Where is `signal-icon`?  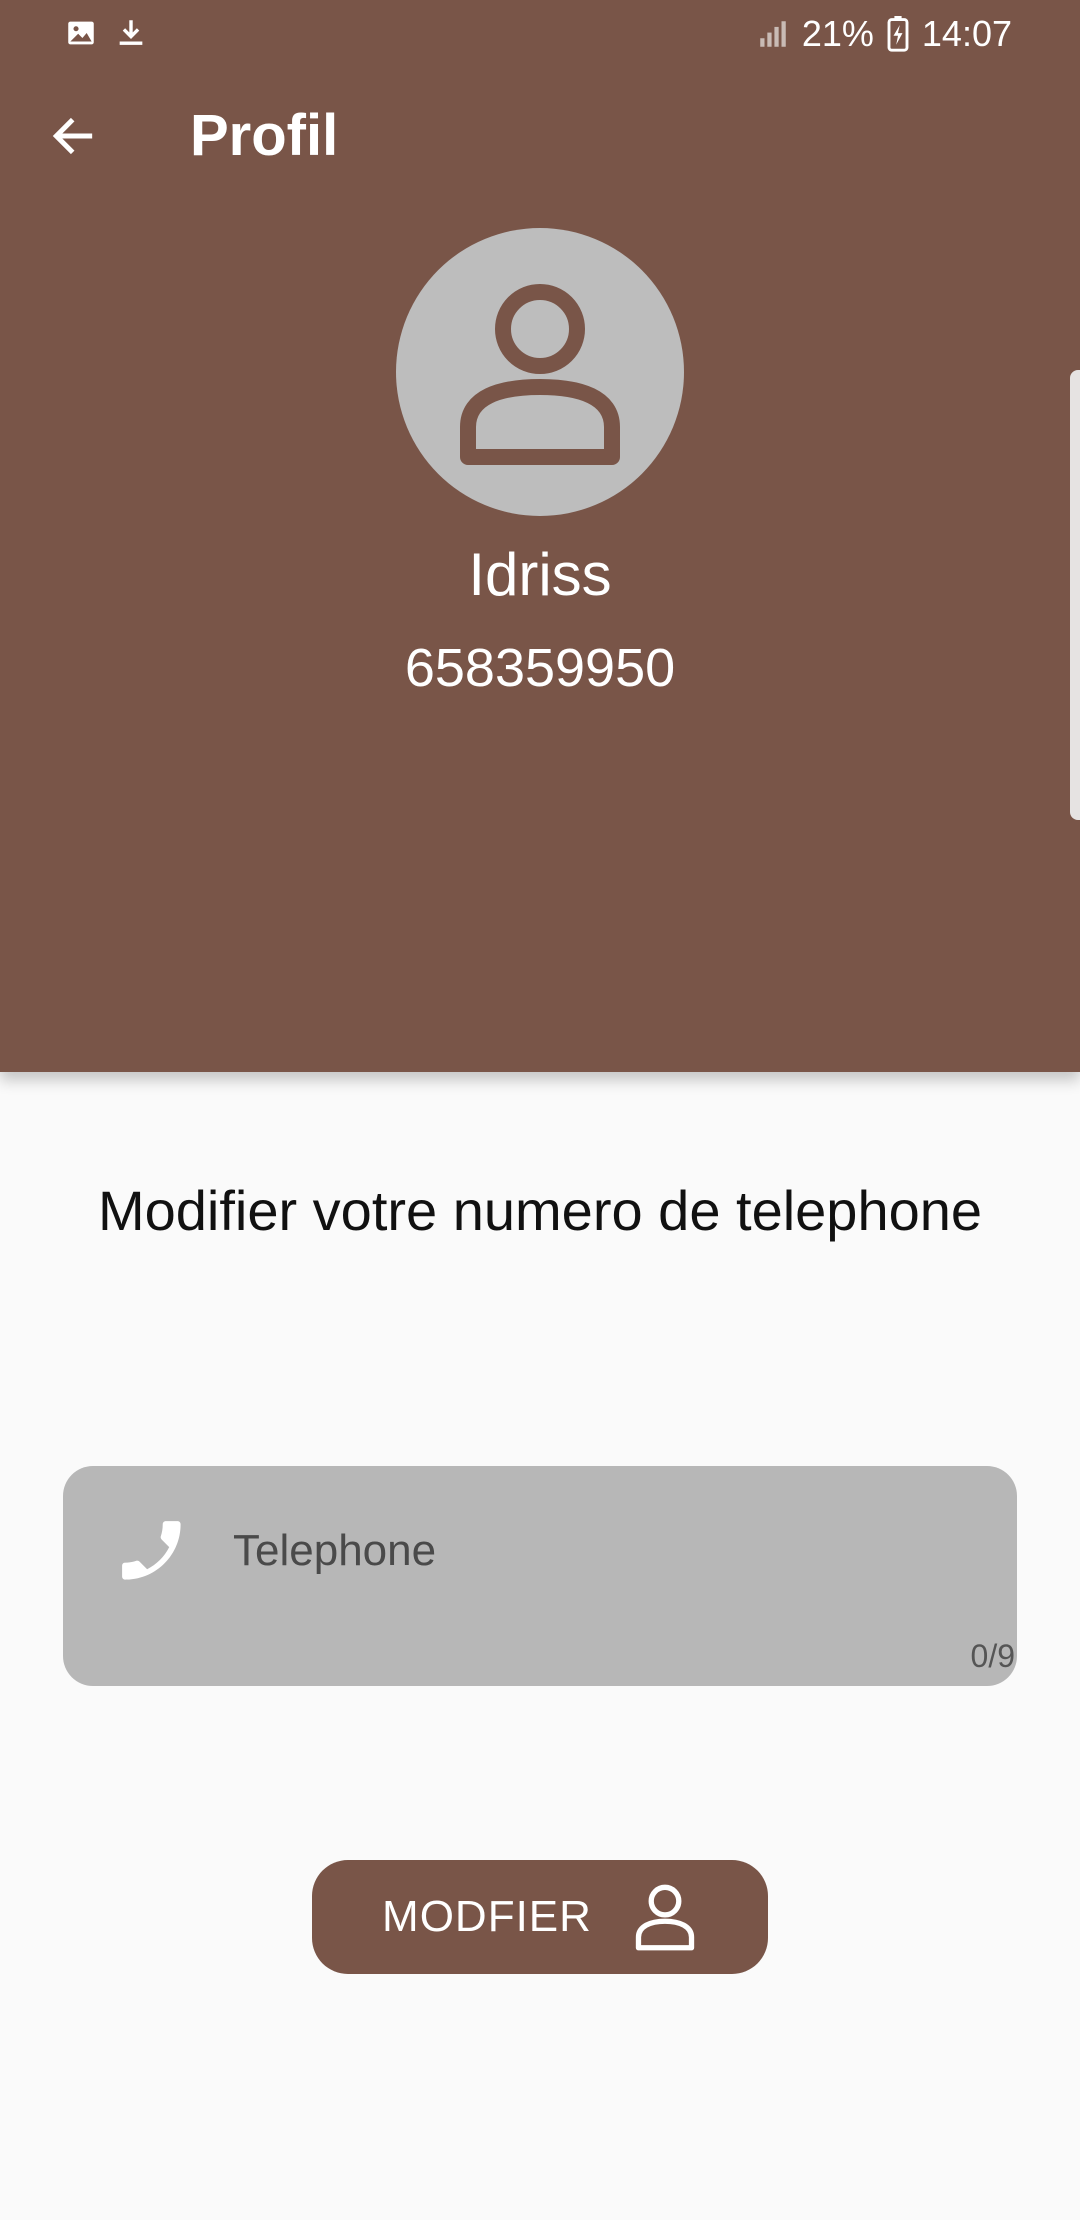 signal-icon is located at coordinates (773, 34).